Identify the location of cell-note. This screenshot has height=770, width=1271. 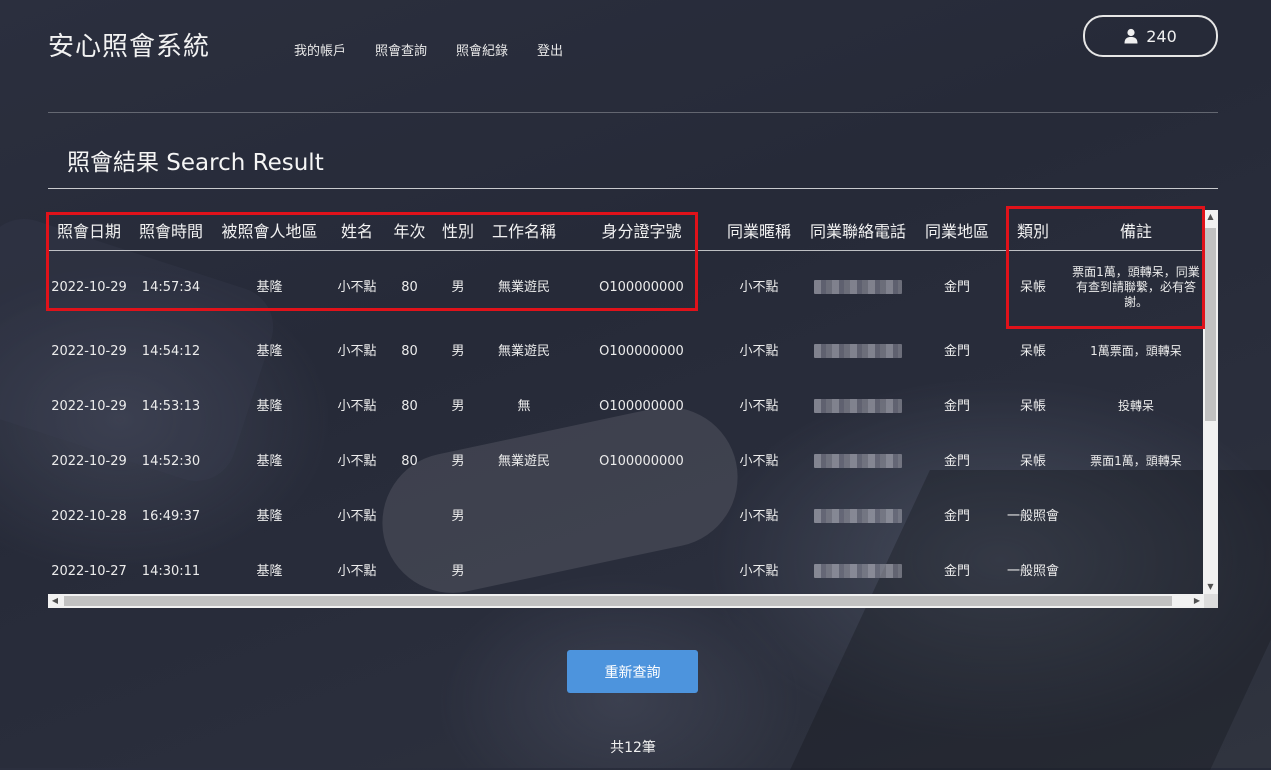
(1136, 516).